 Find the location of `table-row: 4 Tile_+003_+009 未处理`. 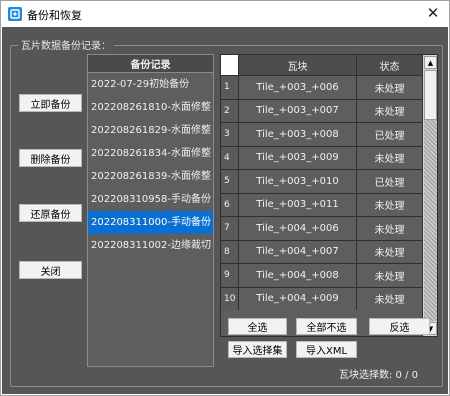

table-row: 4 Tile_+003_+009 未处理 is located at coordinates (321, 157).